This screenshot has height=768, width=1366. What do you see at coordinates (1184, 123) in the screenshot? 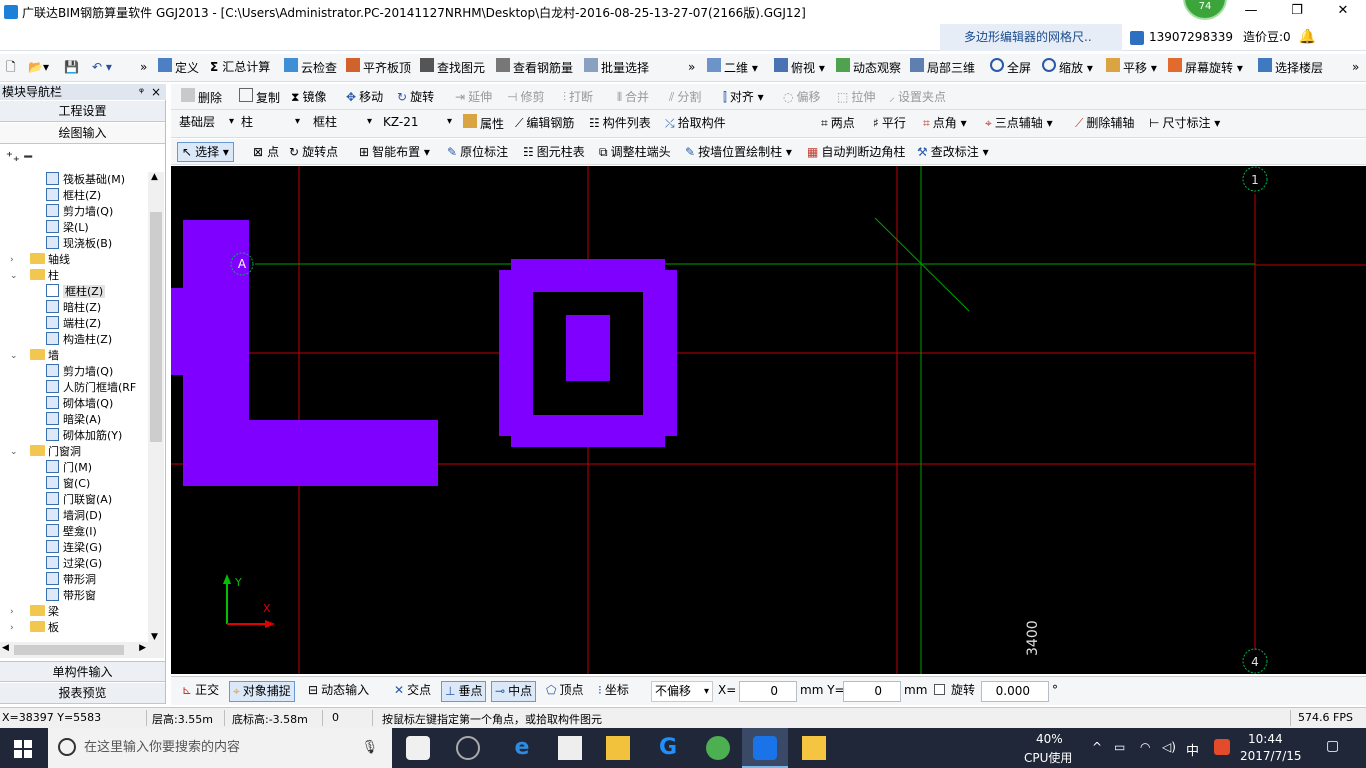
I see `dimension-dropdown: ⊢ 尺寸标注 ▾` at bounding box center [1184, 123].